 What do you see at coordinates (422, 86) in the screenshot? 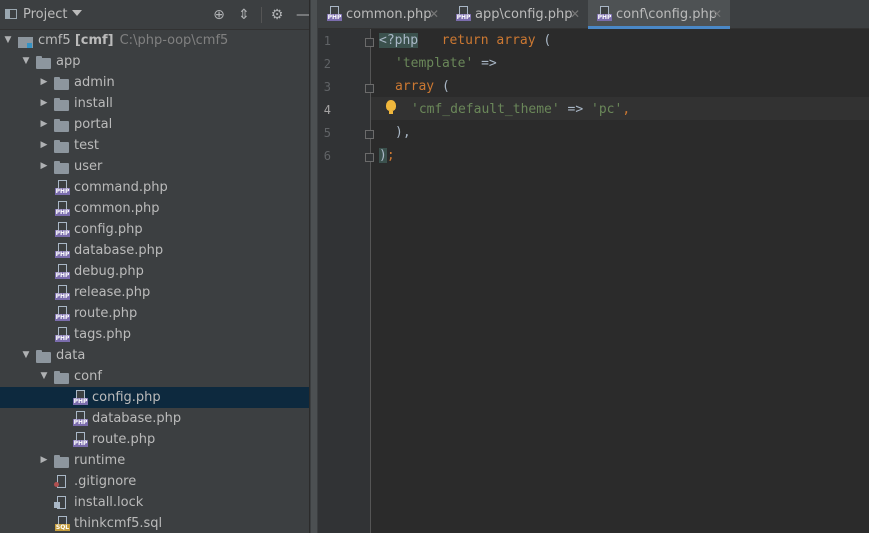
I see `code-line-3: array (` at bounding box center [422, 86].